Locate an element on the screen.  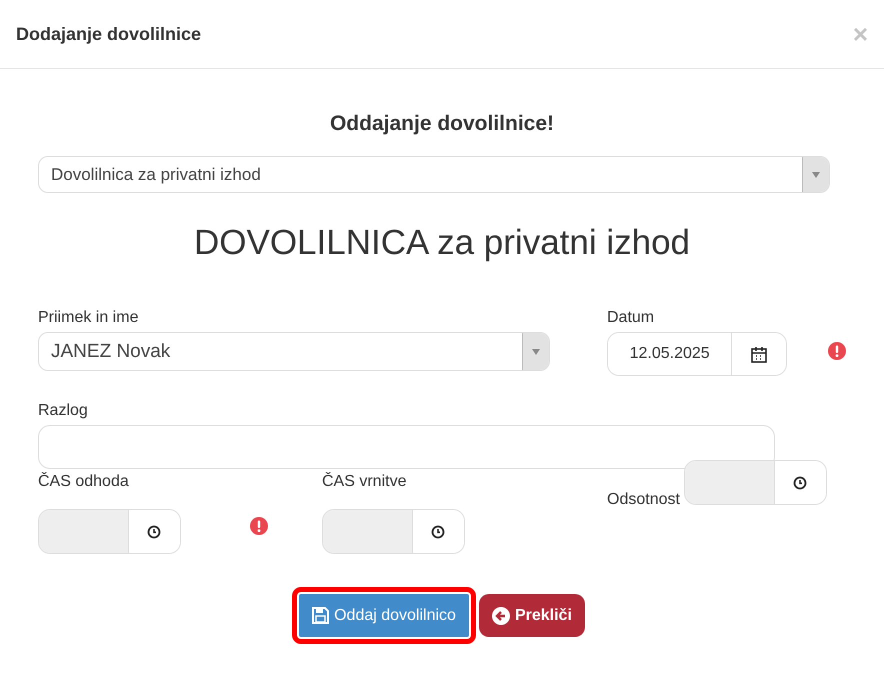
permit-type-select: Dovolilnica za privatni izhod is located at coordinates (434, 174).